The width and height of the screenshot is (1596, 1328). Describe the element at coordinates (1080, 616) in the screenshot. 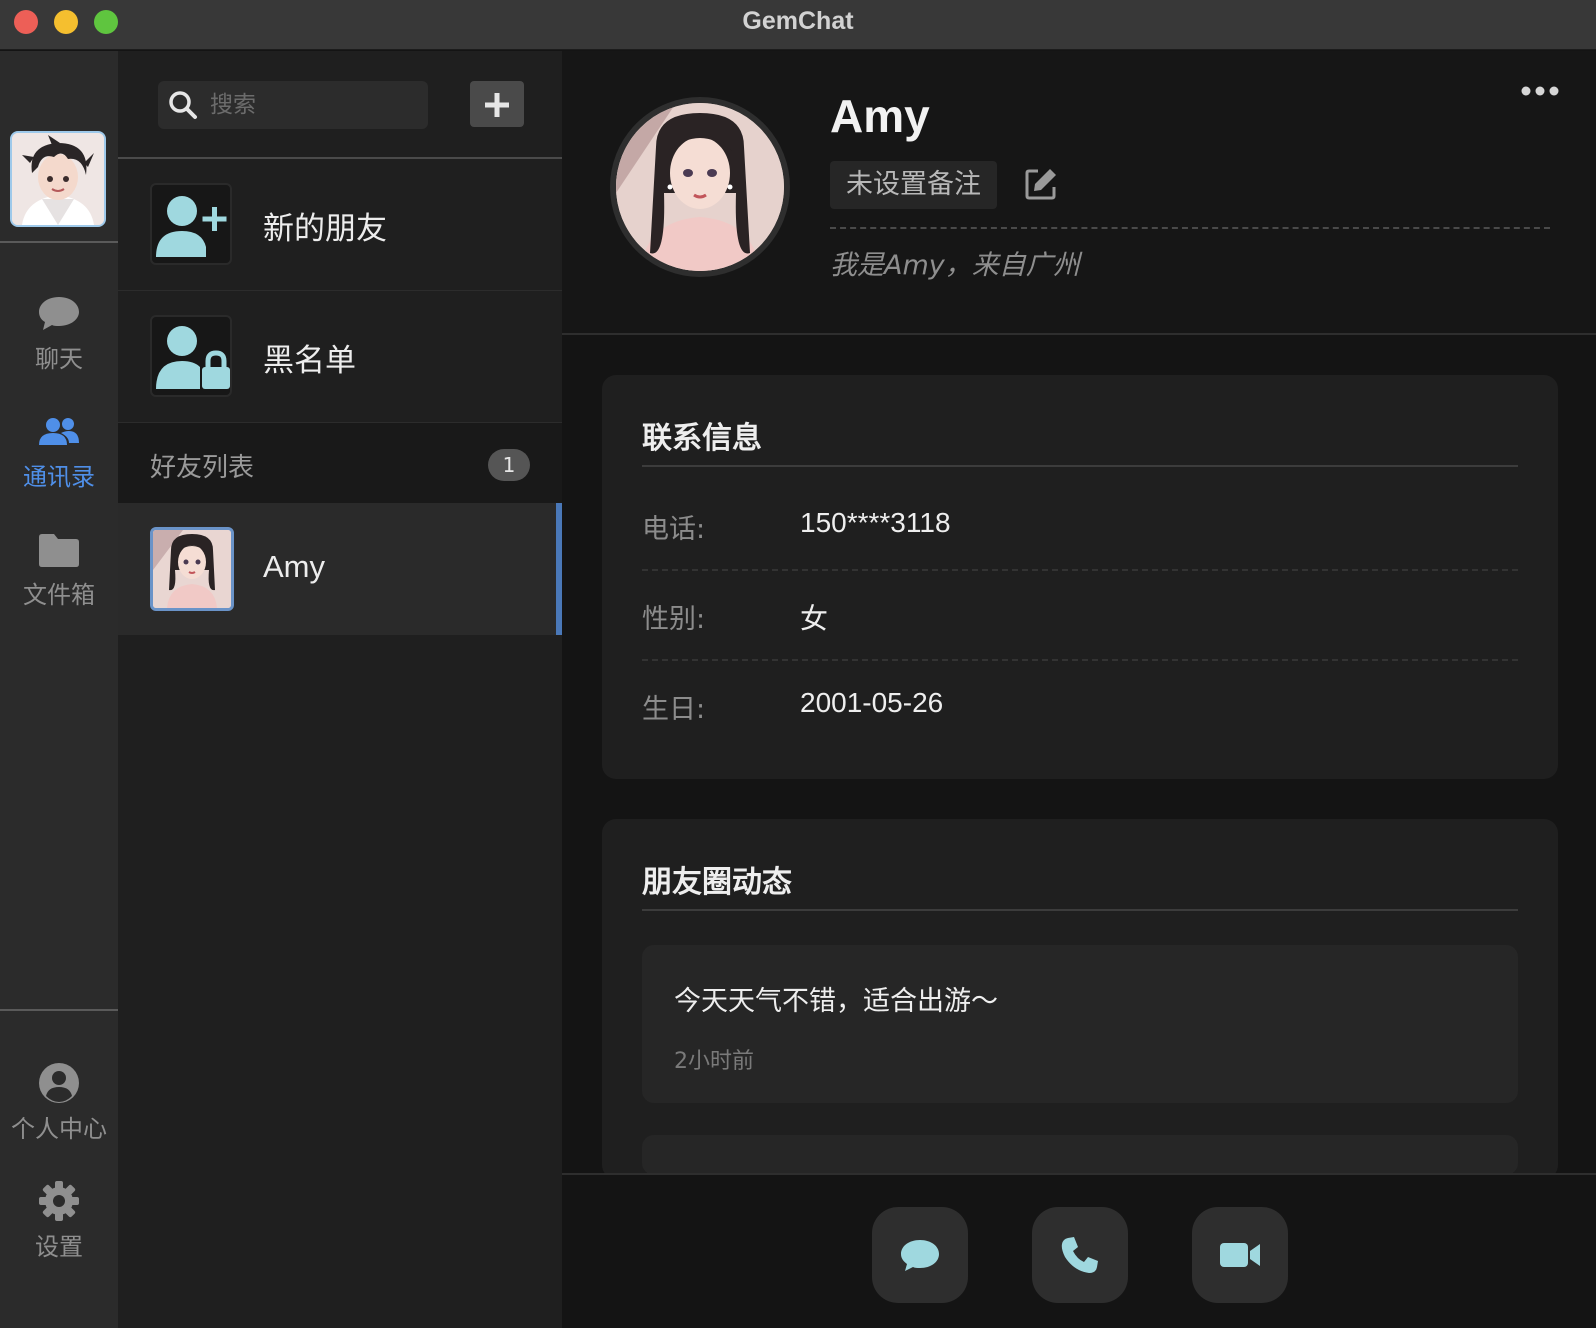

I see `info-row-gender: 性别: 女` at that location.